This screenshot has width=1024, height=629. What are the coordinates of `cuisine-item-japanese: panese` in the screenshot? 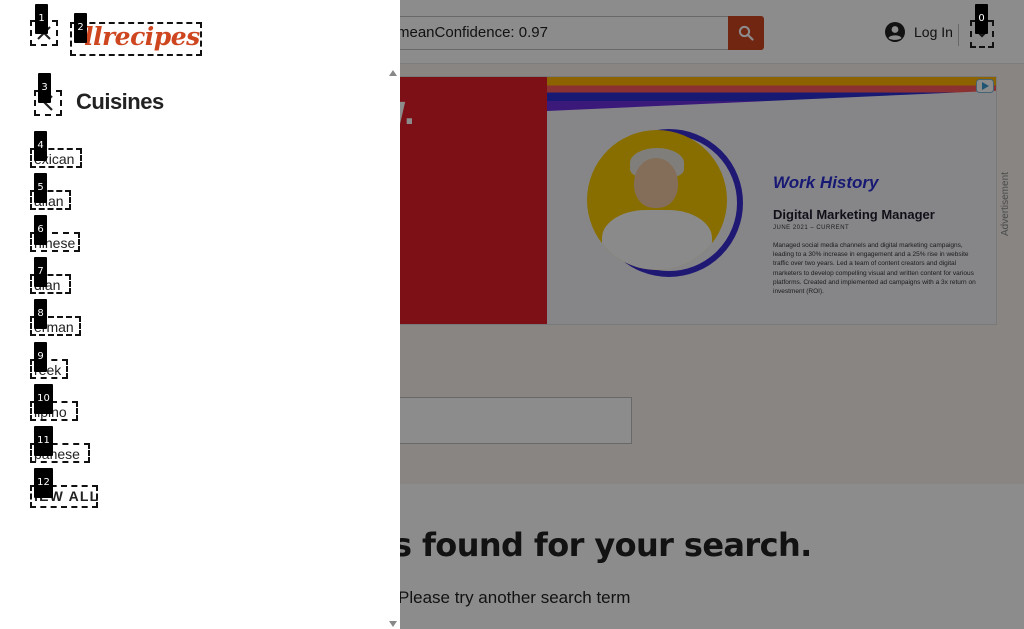 It's located at (57, 454).